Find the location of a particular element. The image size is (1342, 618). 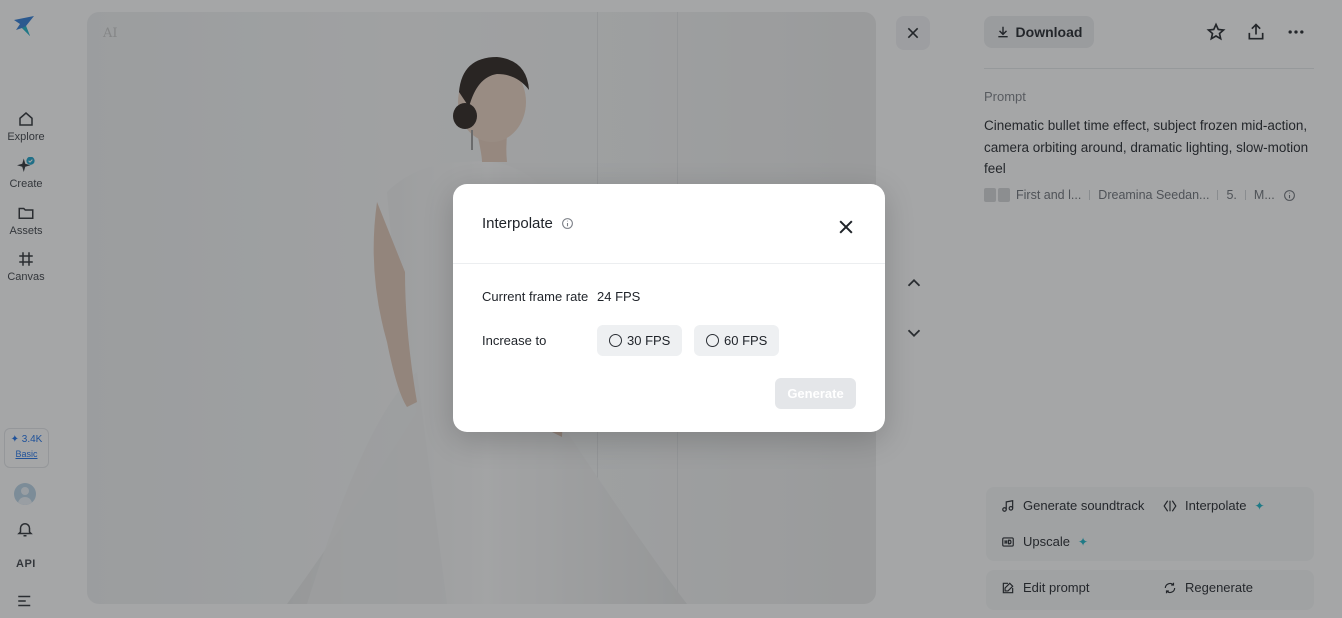

increase-to-label: Increase to is located at coordinates (514, 340).